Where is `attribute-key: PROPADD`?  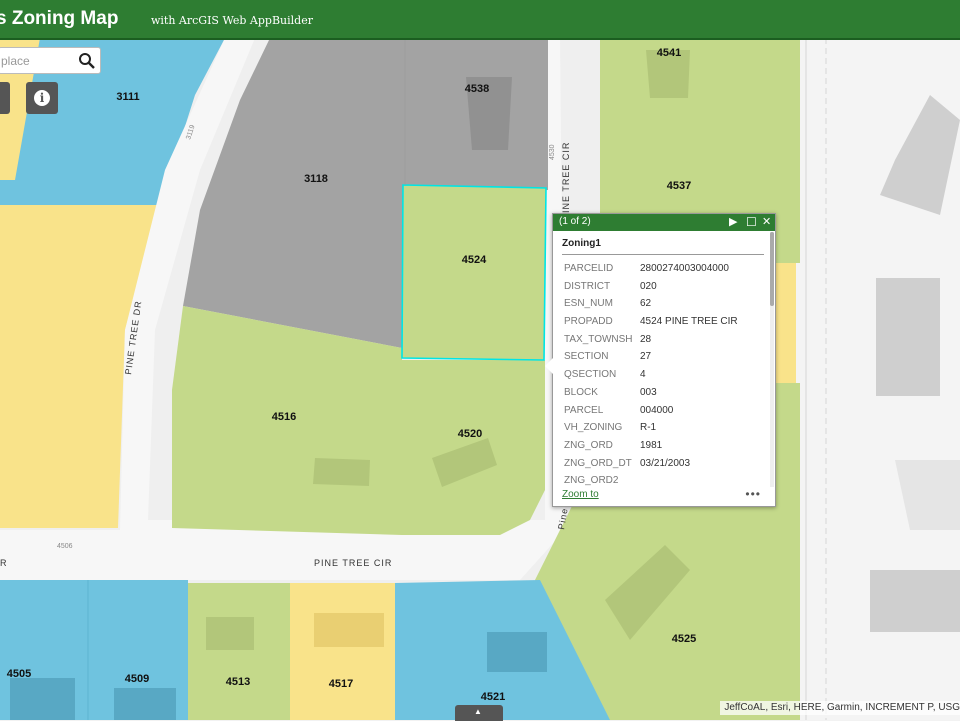 attribute-key: PROPADD is located at coordinates (588, 322).